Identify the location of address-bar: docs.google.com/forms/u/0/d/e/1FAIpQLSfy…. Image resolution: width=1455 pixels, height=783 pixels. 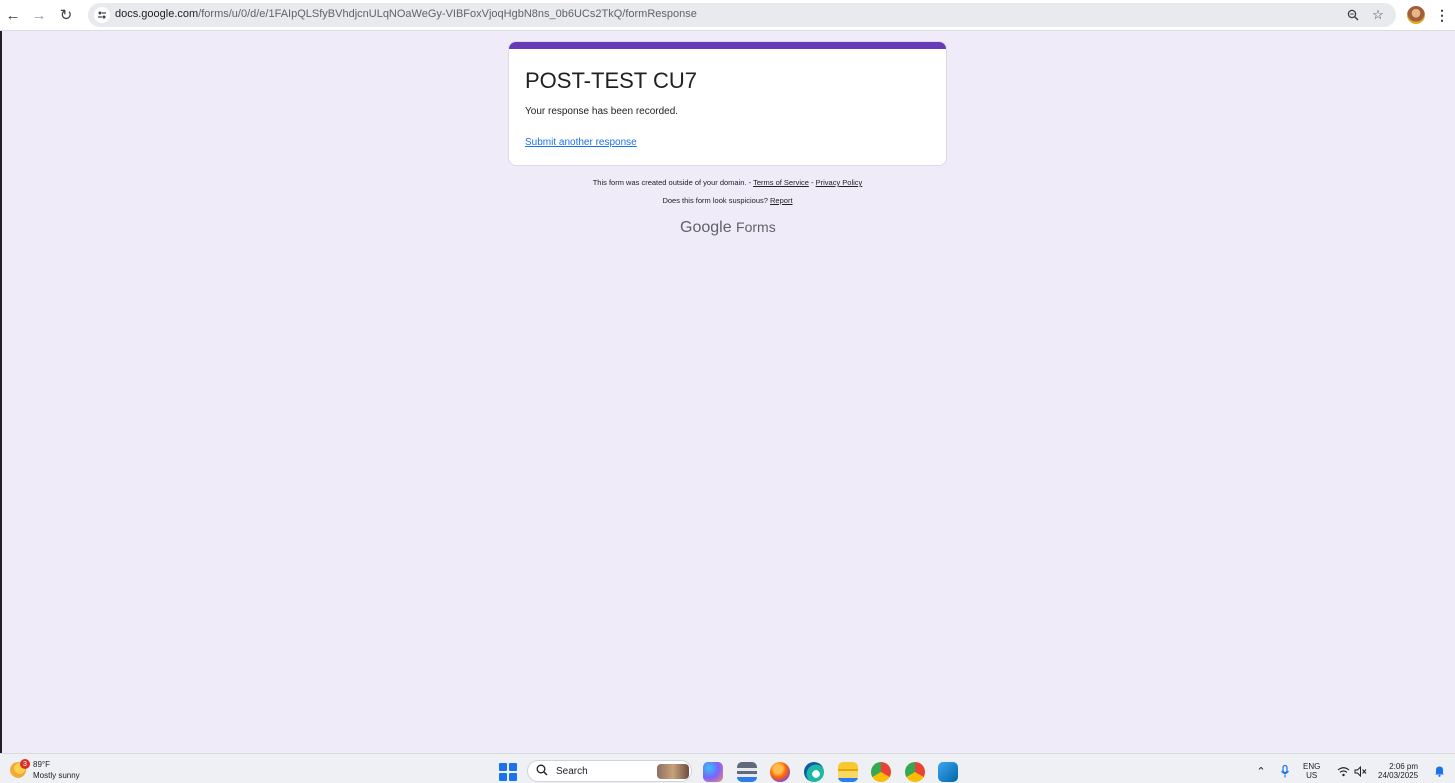
(742, 15).